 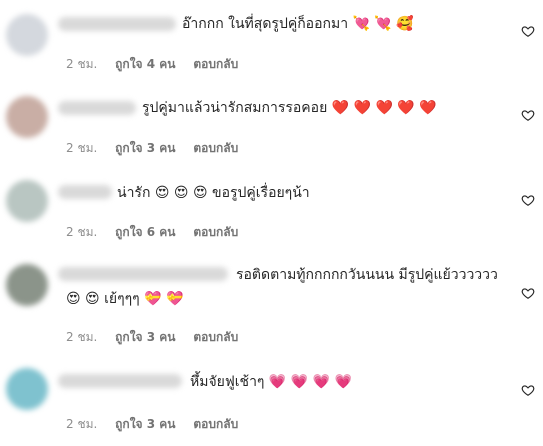 What do you see at coordinates (213, 193) in the screenshot?
I see `comment-text: น่ารัก 😍 😍 😍 ขอรูปคู่เรื่อยๆน้า` at bounding box center [213, 193].